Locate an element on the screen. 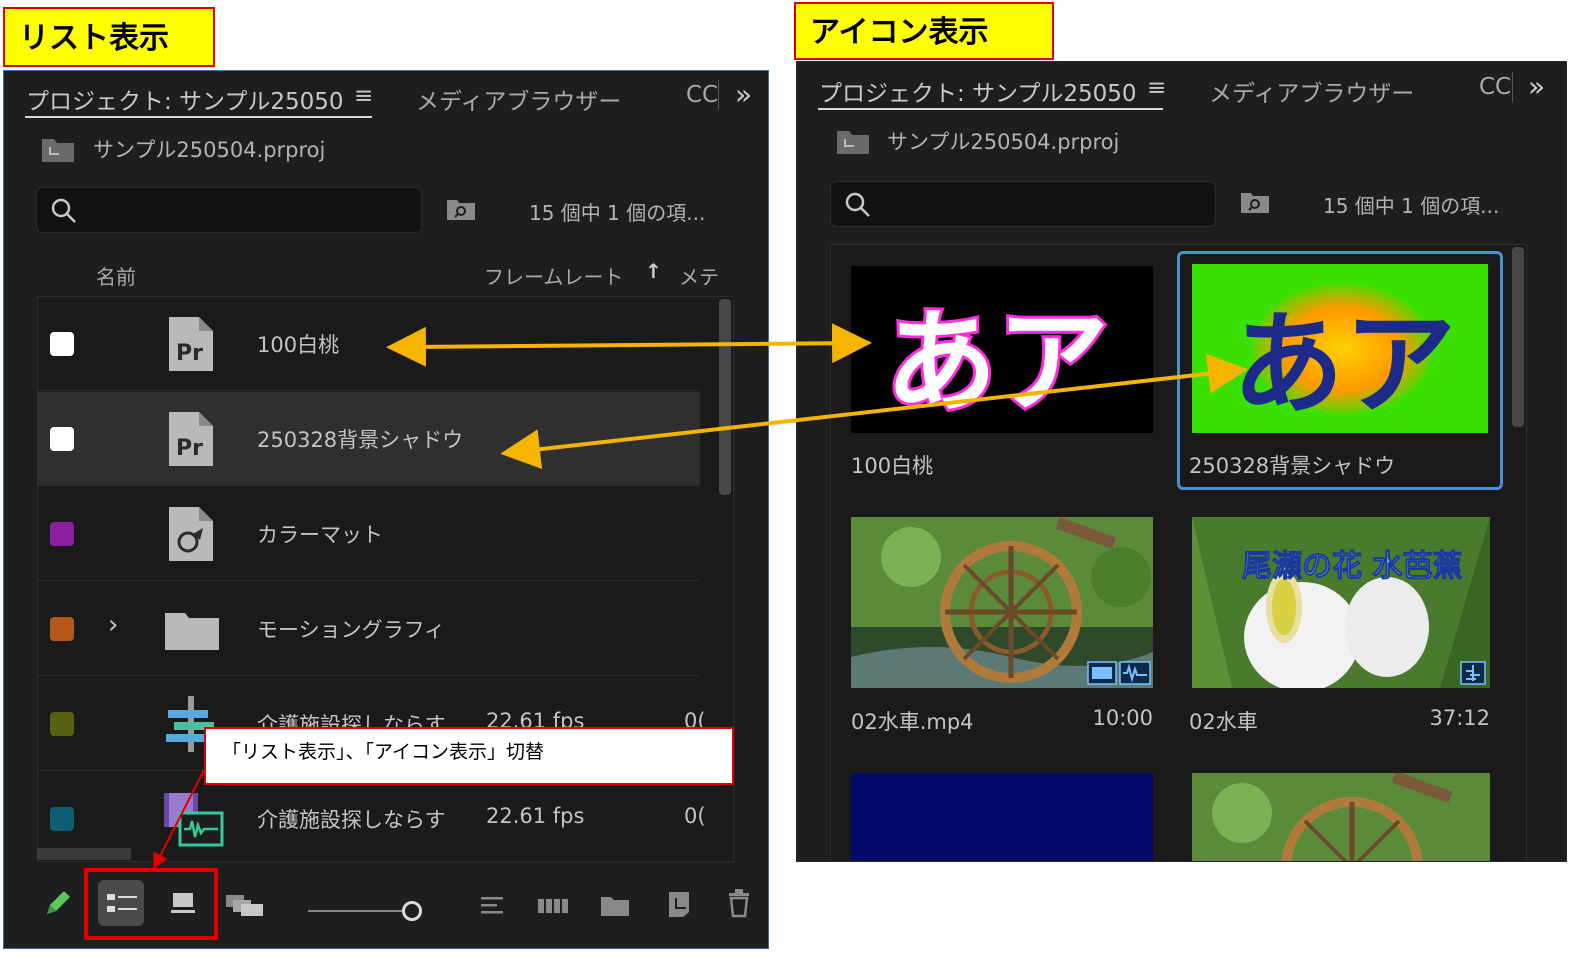 The height and width of the screenshot is (959, 1583). view-toggle-annotation: 「リスト表示」、「アイコン表示」切替 is located at coordinates (469, 756).